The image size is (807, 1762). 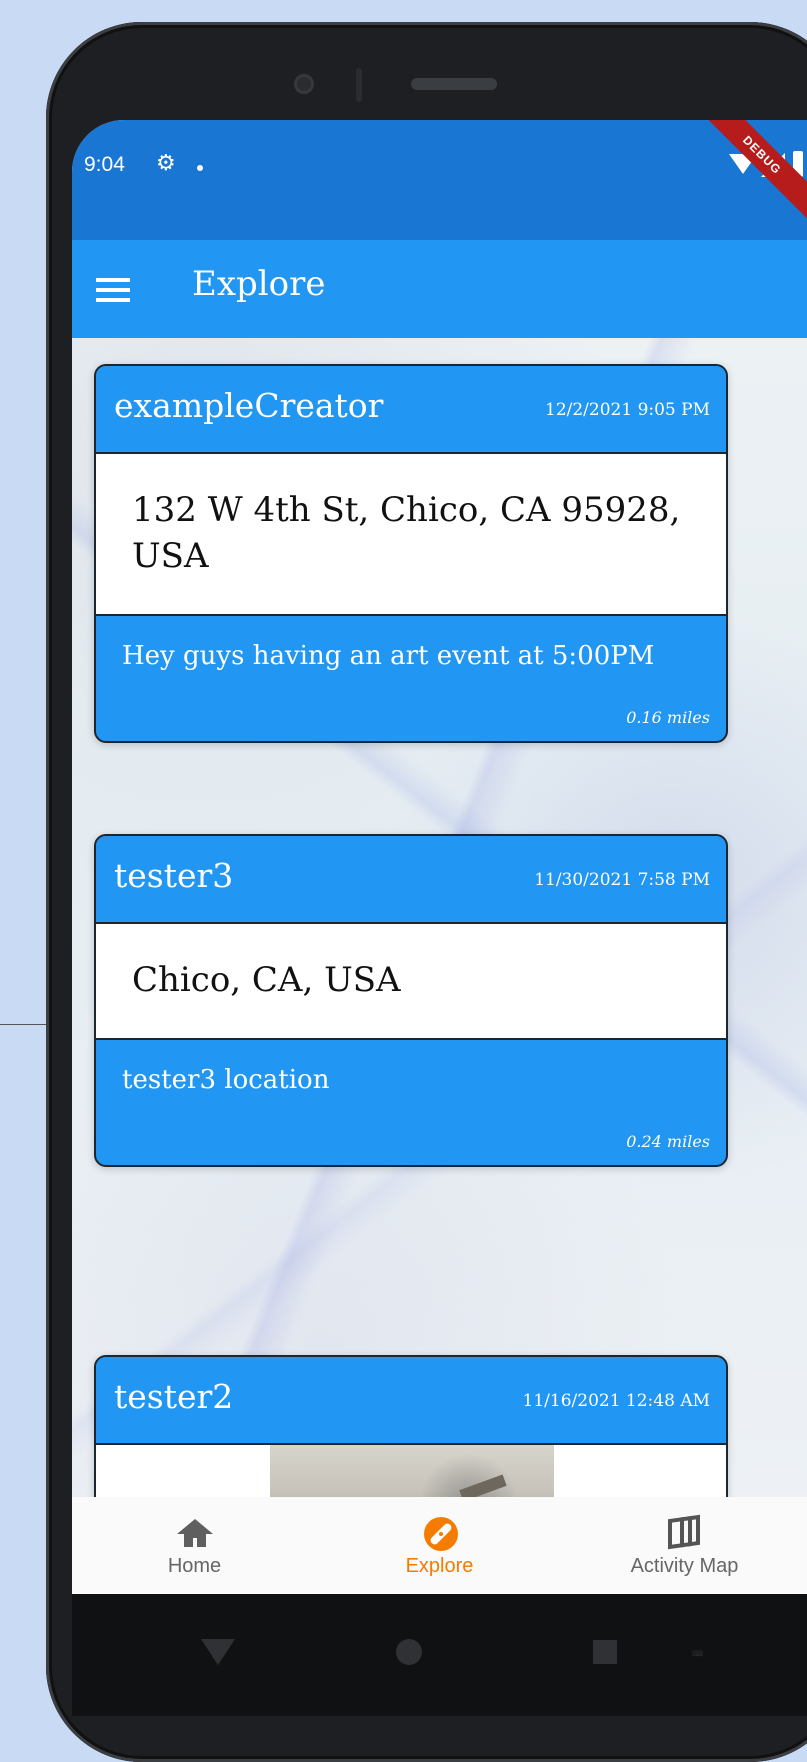 I want to click on map-icon, so click(x=684, y=1532).